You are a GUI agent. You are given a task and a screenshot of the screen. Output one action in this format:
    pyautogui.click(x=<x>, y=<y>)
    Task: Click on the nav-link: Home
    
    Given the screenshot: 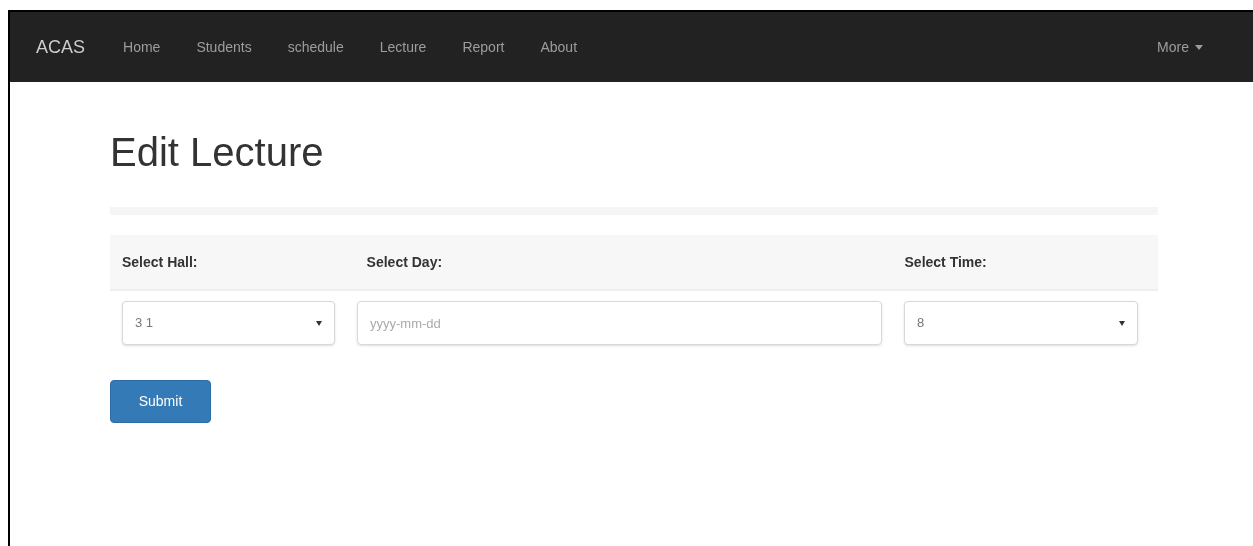 What is the action you would take?
    pyautogui.click(x=142, y=47)
    